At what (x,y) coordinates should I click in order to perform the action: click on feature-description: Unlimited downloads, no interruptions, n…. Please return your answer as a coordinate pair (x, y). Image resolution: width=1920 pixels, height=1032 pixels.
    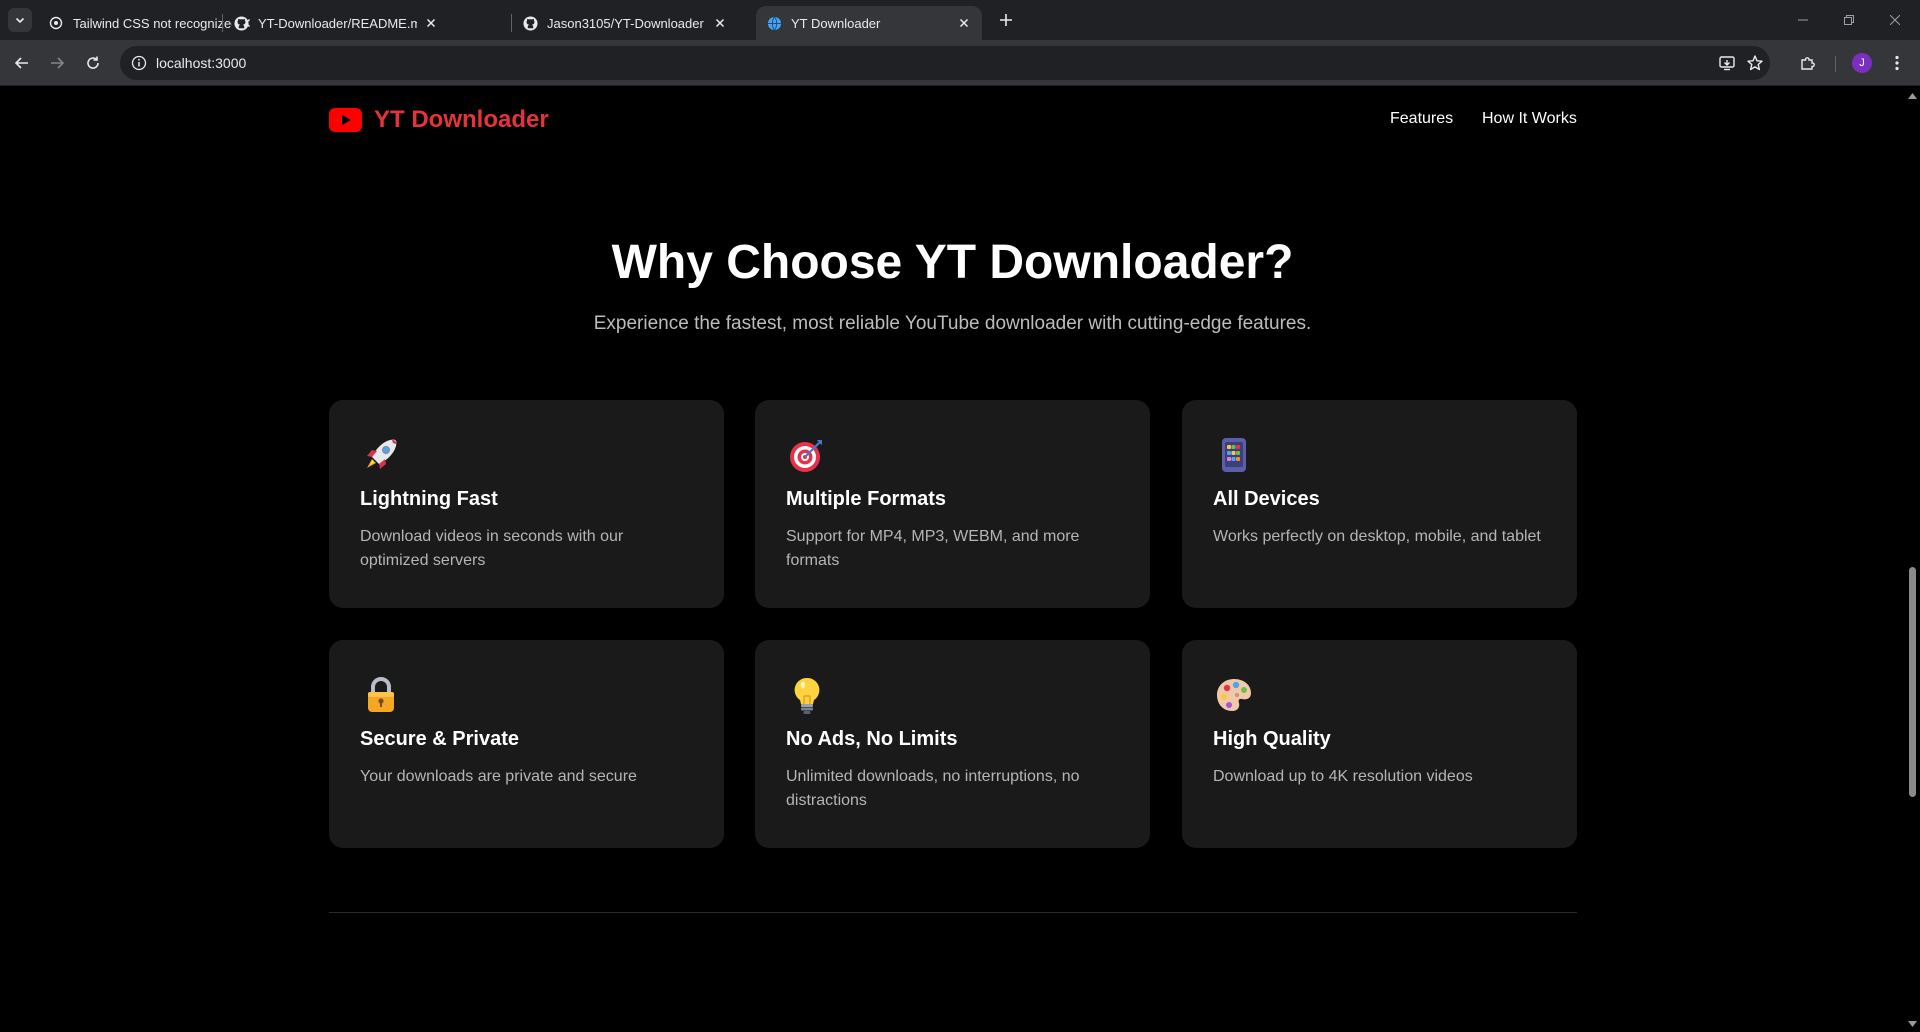
    Looking at the image, I should click on (933, 788).